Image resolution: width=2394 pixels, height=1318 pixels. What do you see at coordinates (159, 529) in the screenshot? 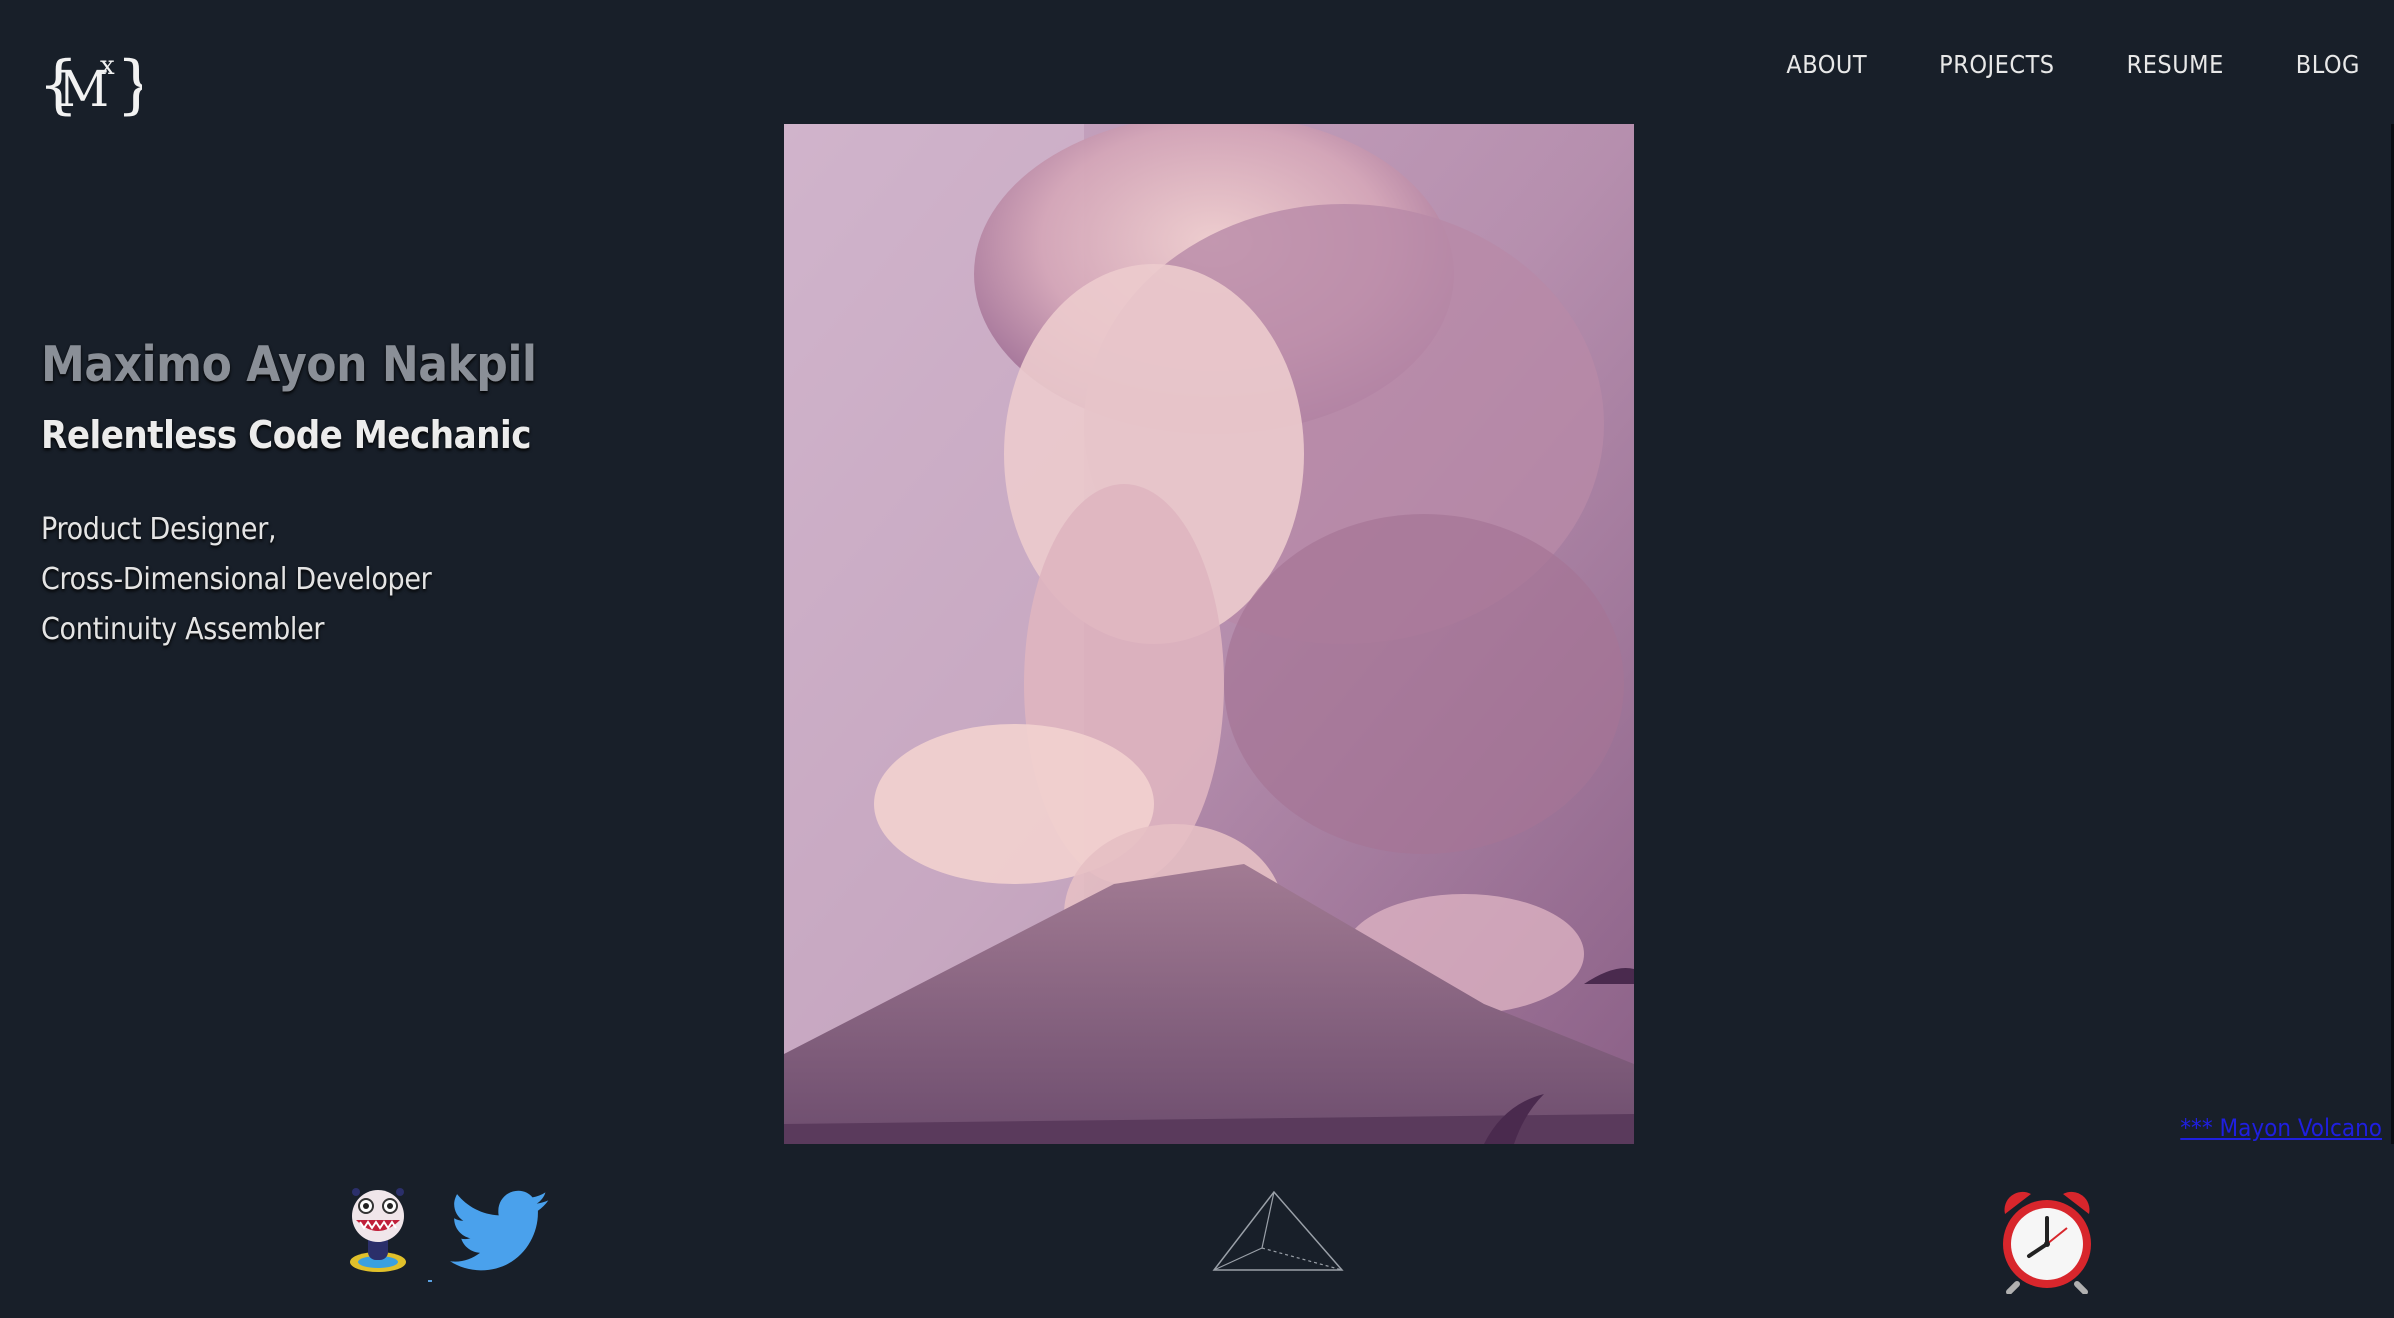
I see `role-item: Product Designer,` at bounding box center [159, 529].